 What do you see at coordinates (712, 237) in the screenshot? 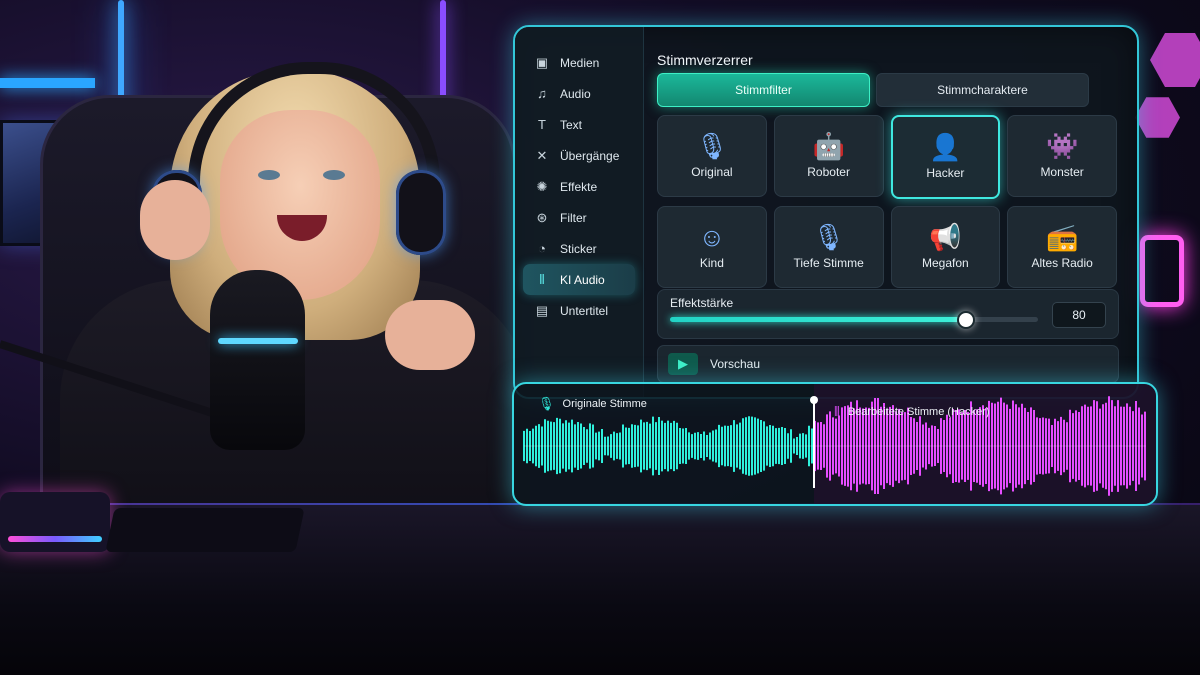
I see `child-face-icon: ☺` at bounding box center [712, 237].